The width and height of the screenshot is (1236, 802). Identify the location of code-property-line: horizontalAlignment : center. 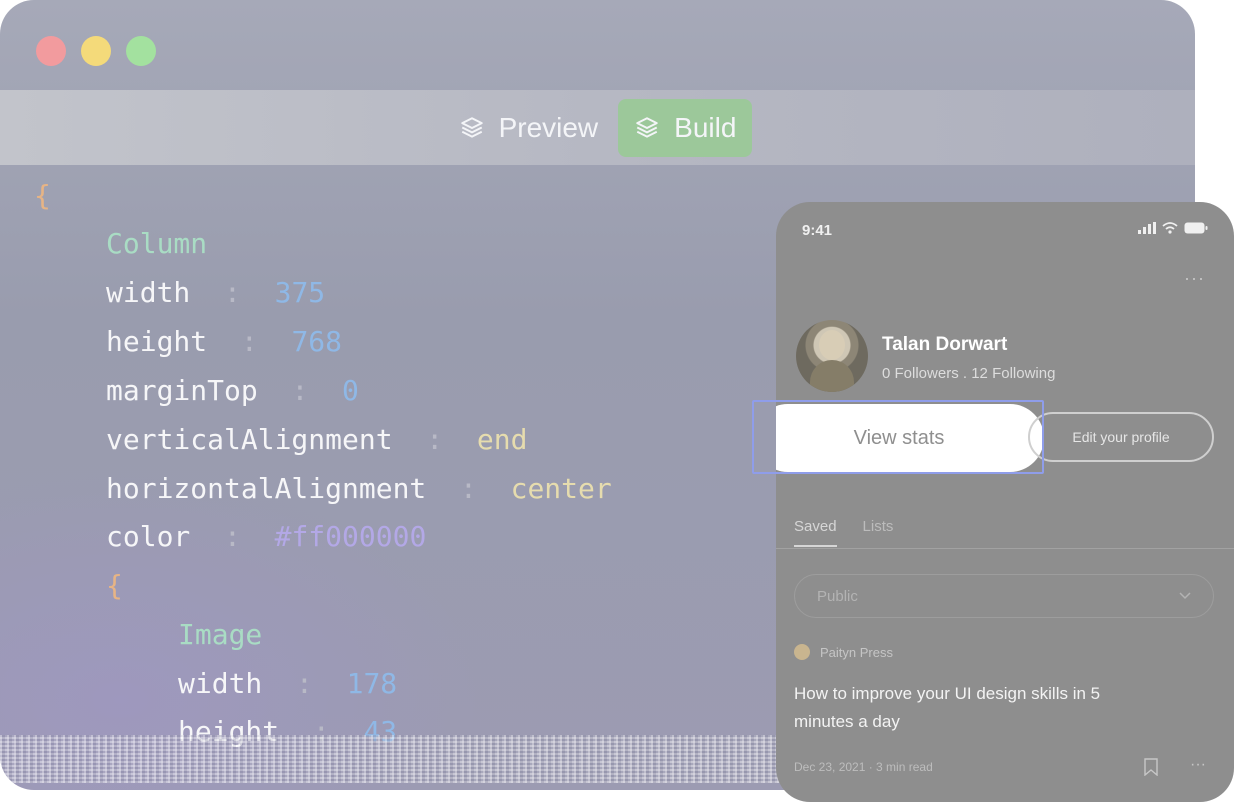
(359, 489).